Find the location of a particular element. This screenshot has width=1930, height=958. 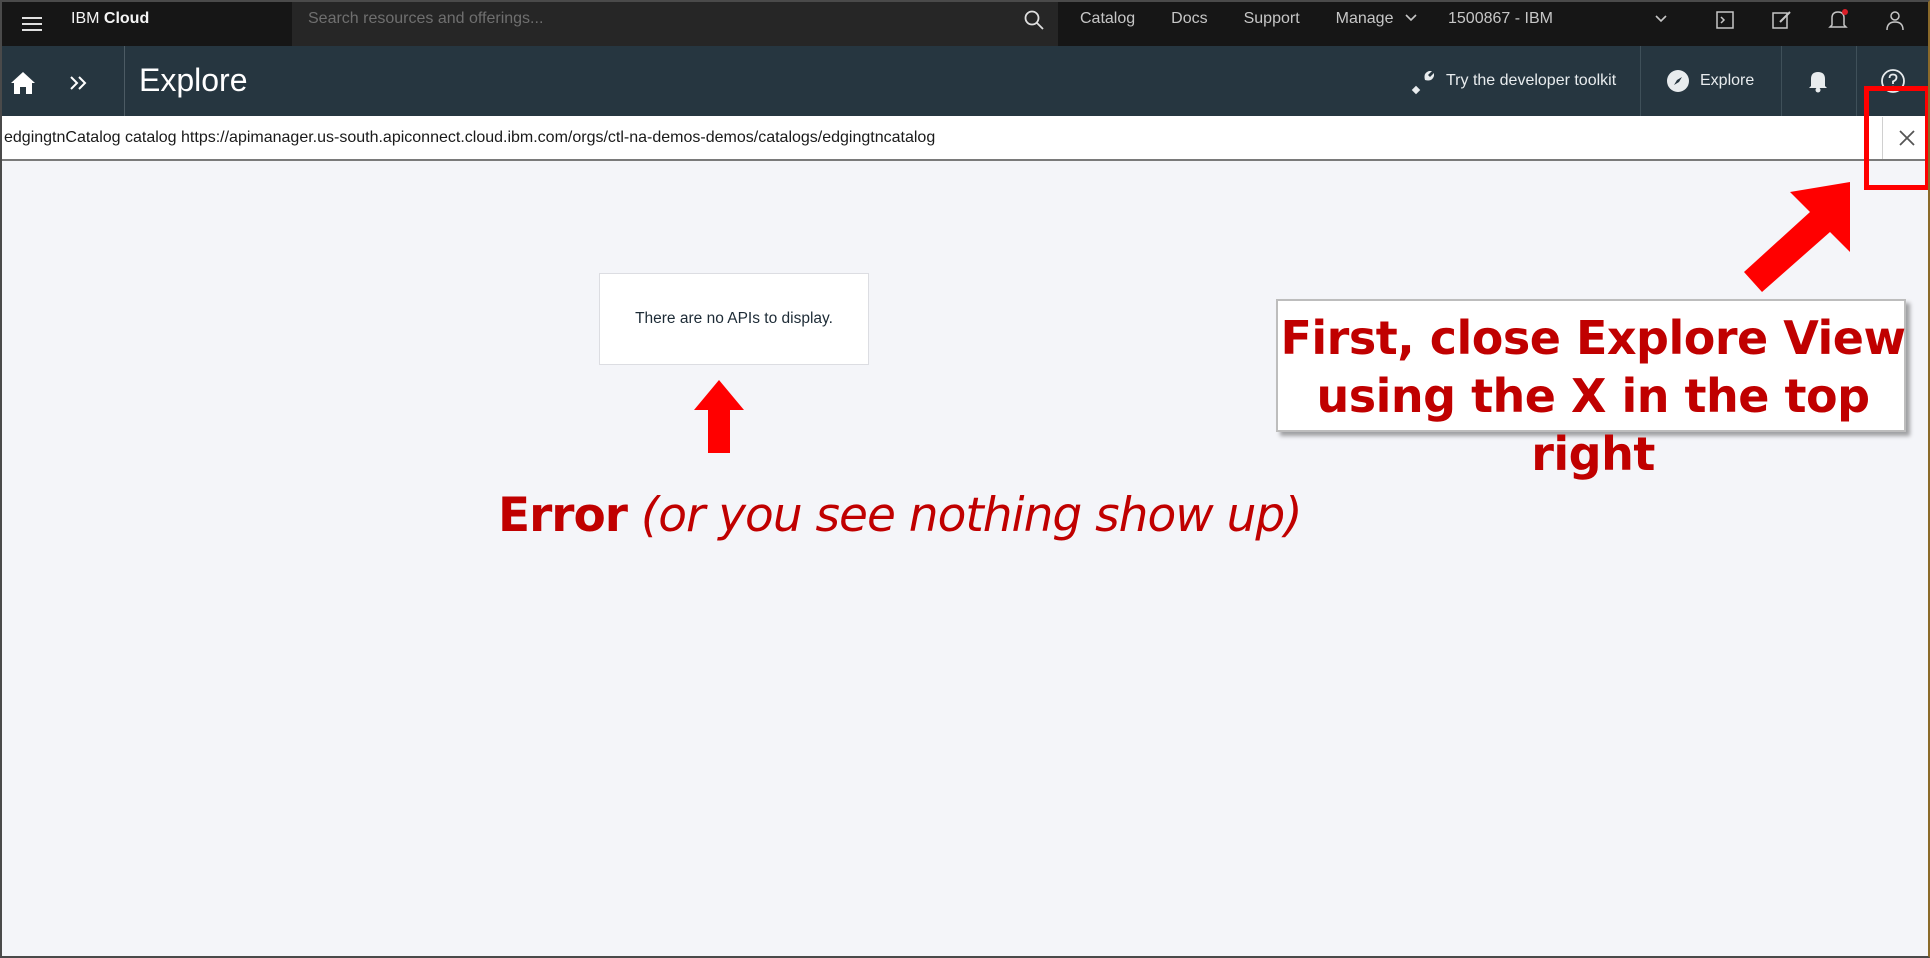

developer-toolkit-button: Try the developer toolkit is located at coordinates (1513, 81).